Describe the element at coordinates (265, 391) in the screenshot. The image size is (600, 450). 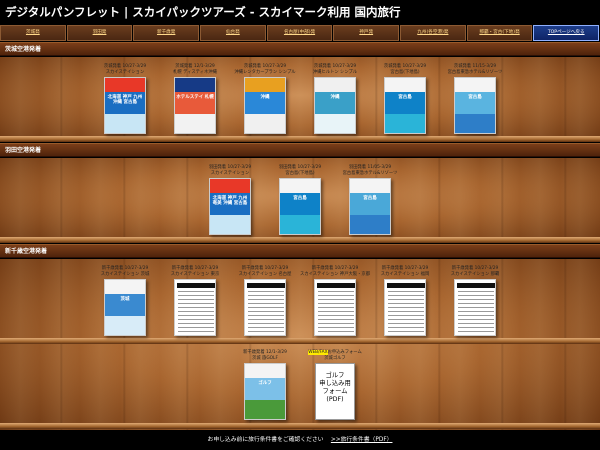
I see `pamphlet-cover: ゴルフ` at that location.